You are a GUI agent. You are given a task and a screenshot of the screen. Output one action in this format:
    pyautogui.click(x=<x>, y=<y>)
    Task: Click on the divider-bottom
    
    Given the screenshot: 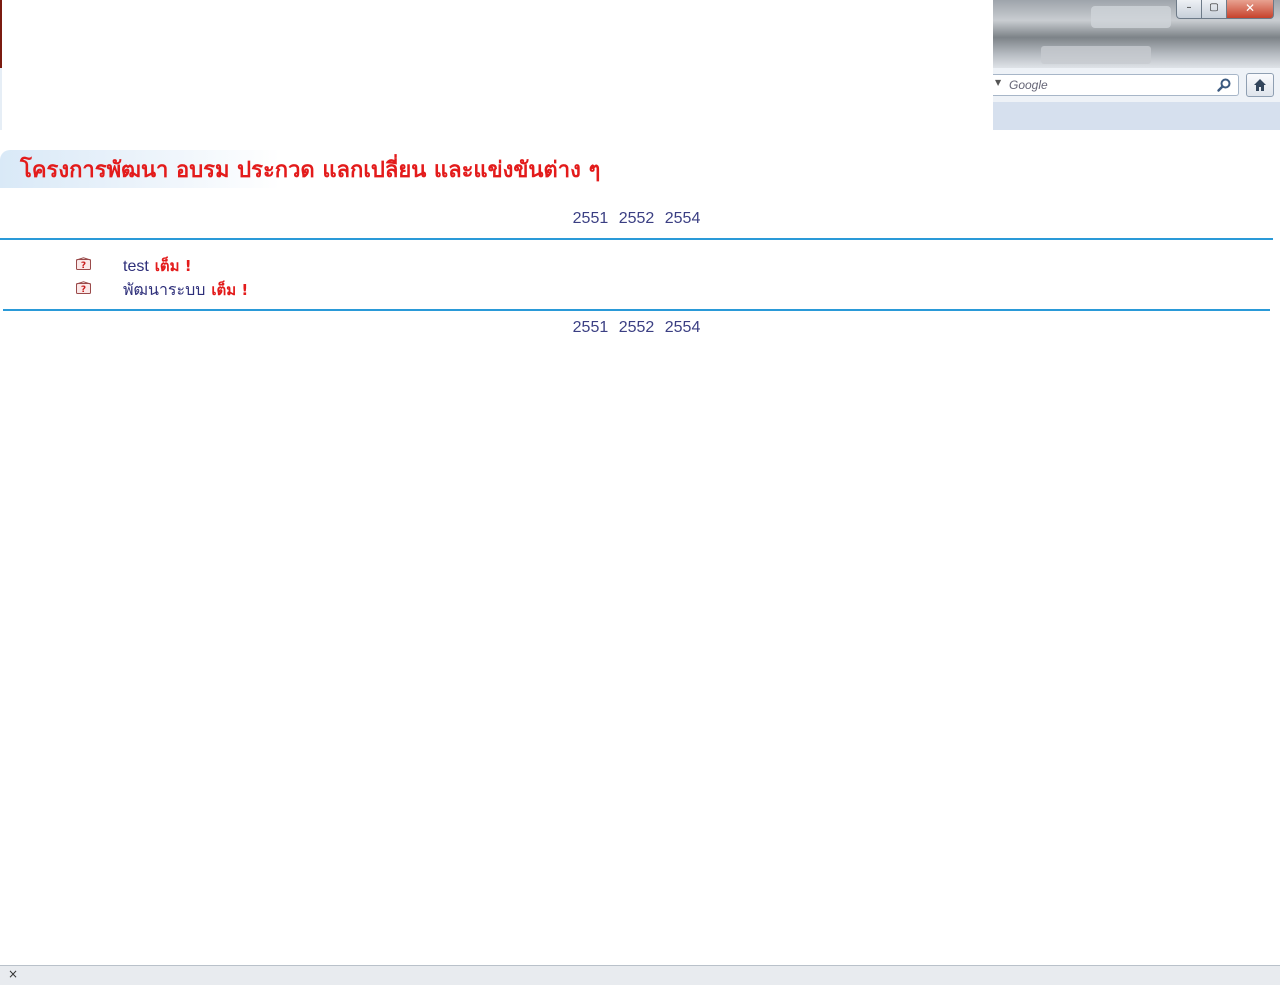 What is the action you would take?
    pyautogui.click(x=636, y=310)
    